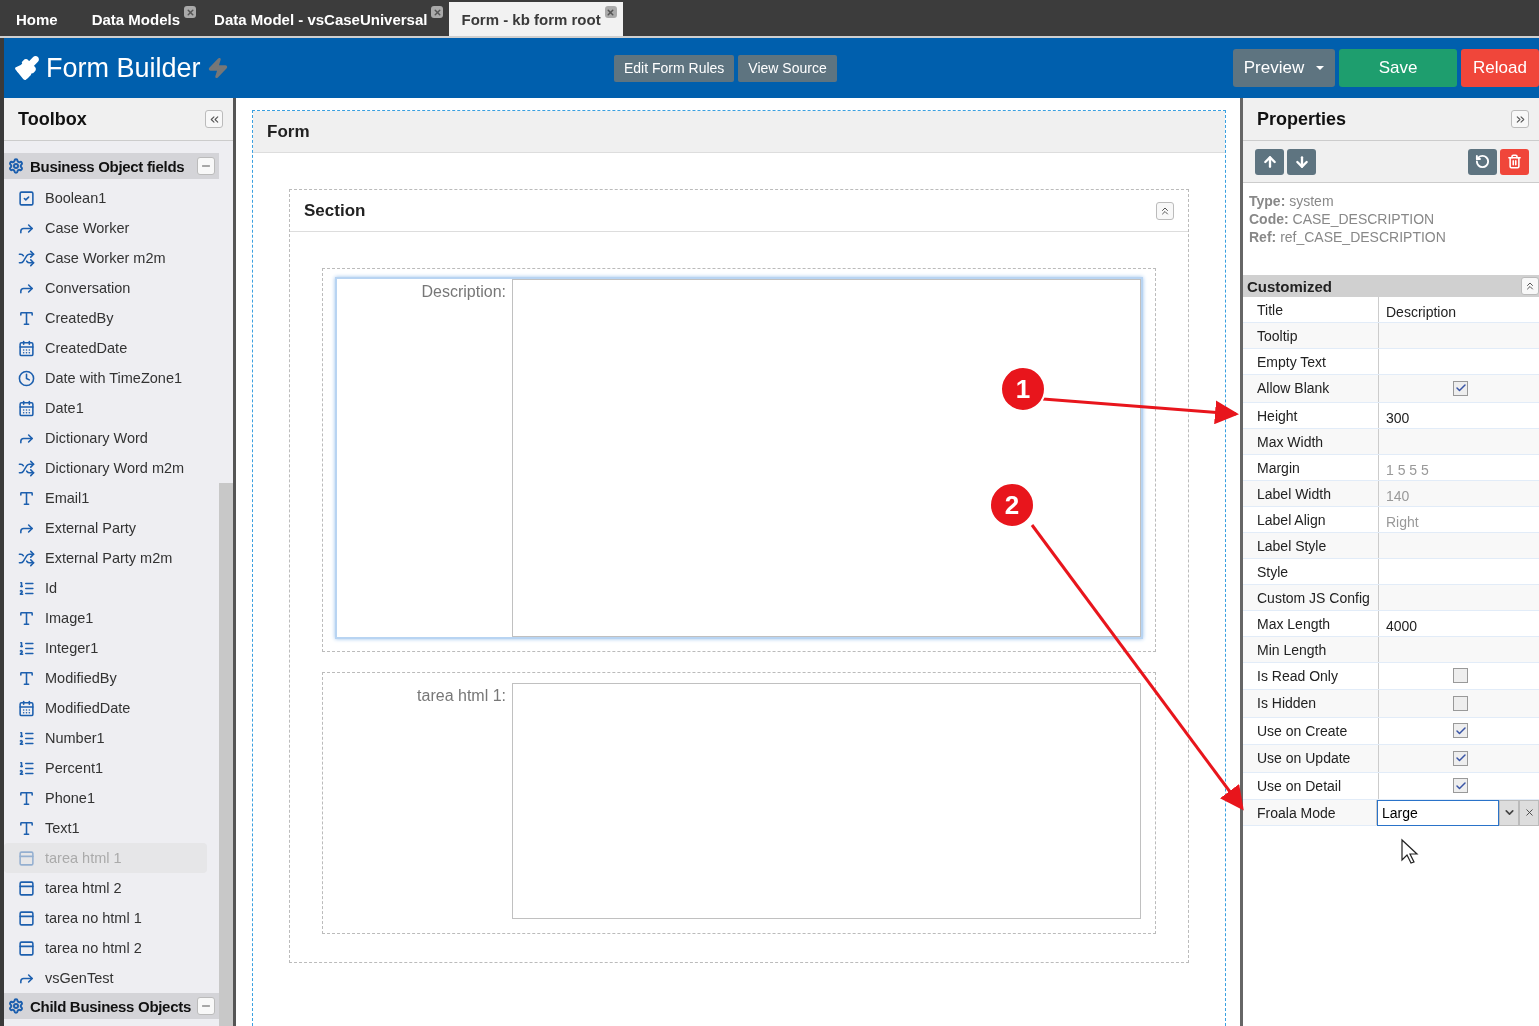 The image size is (1539, 1026). I want to click on property-value: 1 5 5 5, so click(1407, 469).